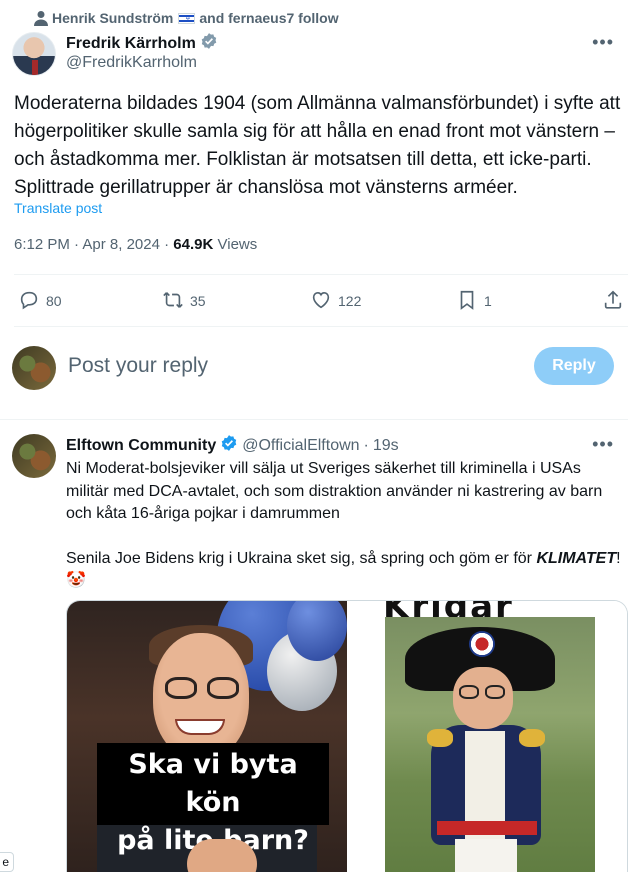 This screenshot has width=628, height=872. I want to click on bookmark-count: 1, so click(488, 301).